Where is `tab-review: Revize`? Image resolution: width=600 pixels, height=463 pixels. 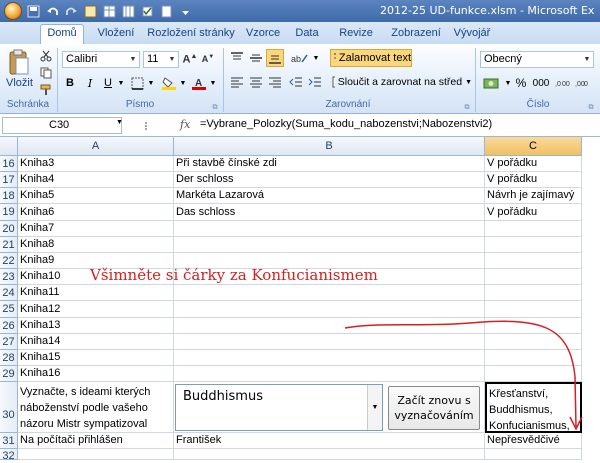
tab-review: Revize is located at coordinates (356, 35).